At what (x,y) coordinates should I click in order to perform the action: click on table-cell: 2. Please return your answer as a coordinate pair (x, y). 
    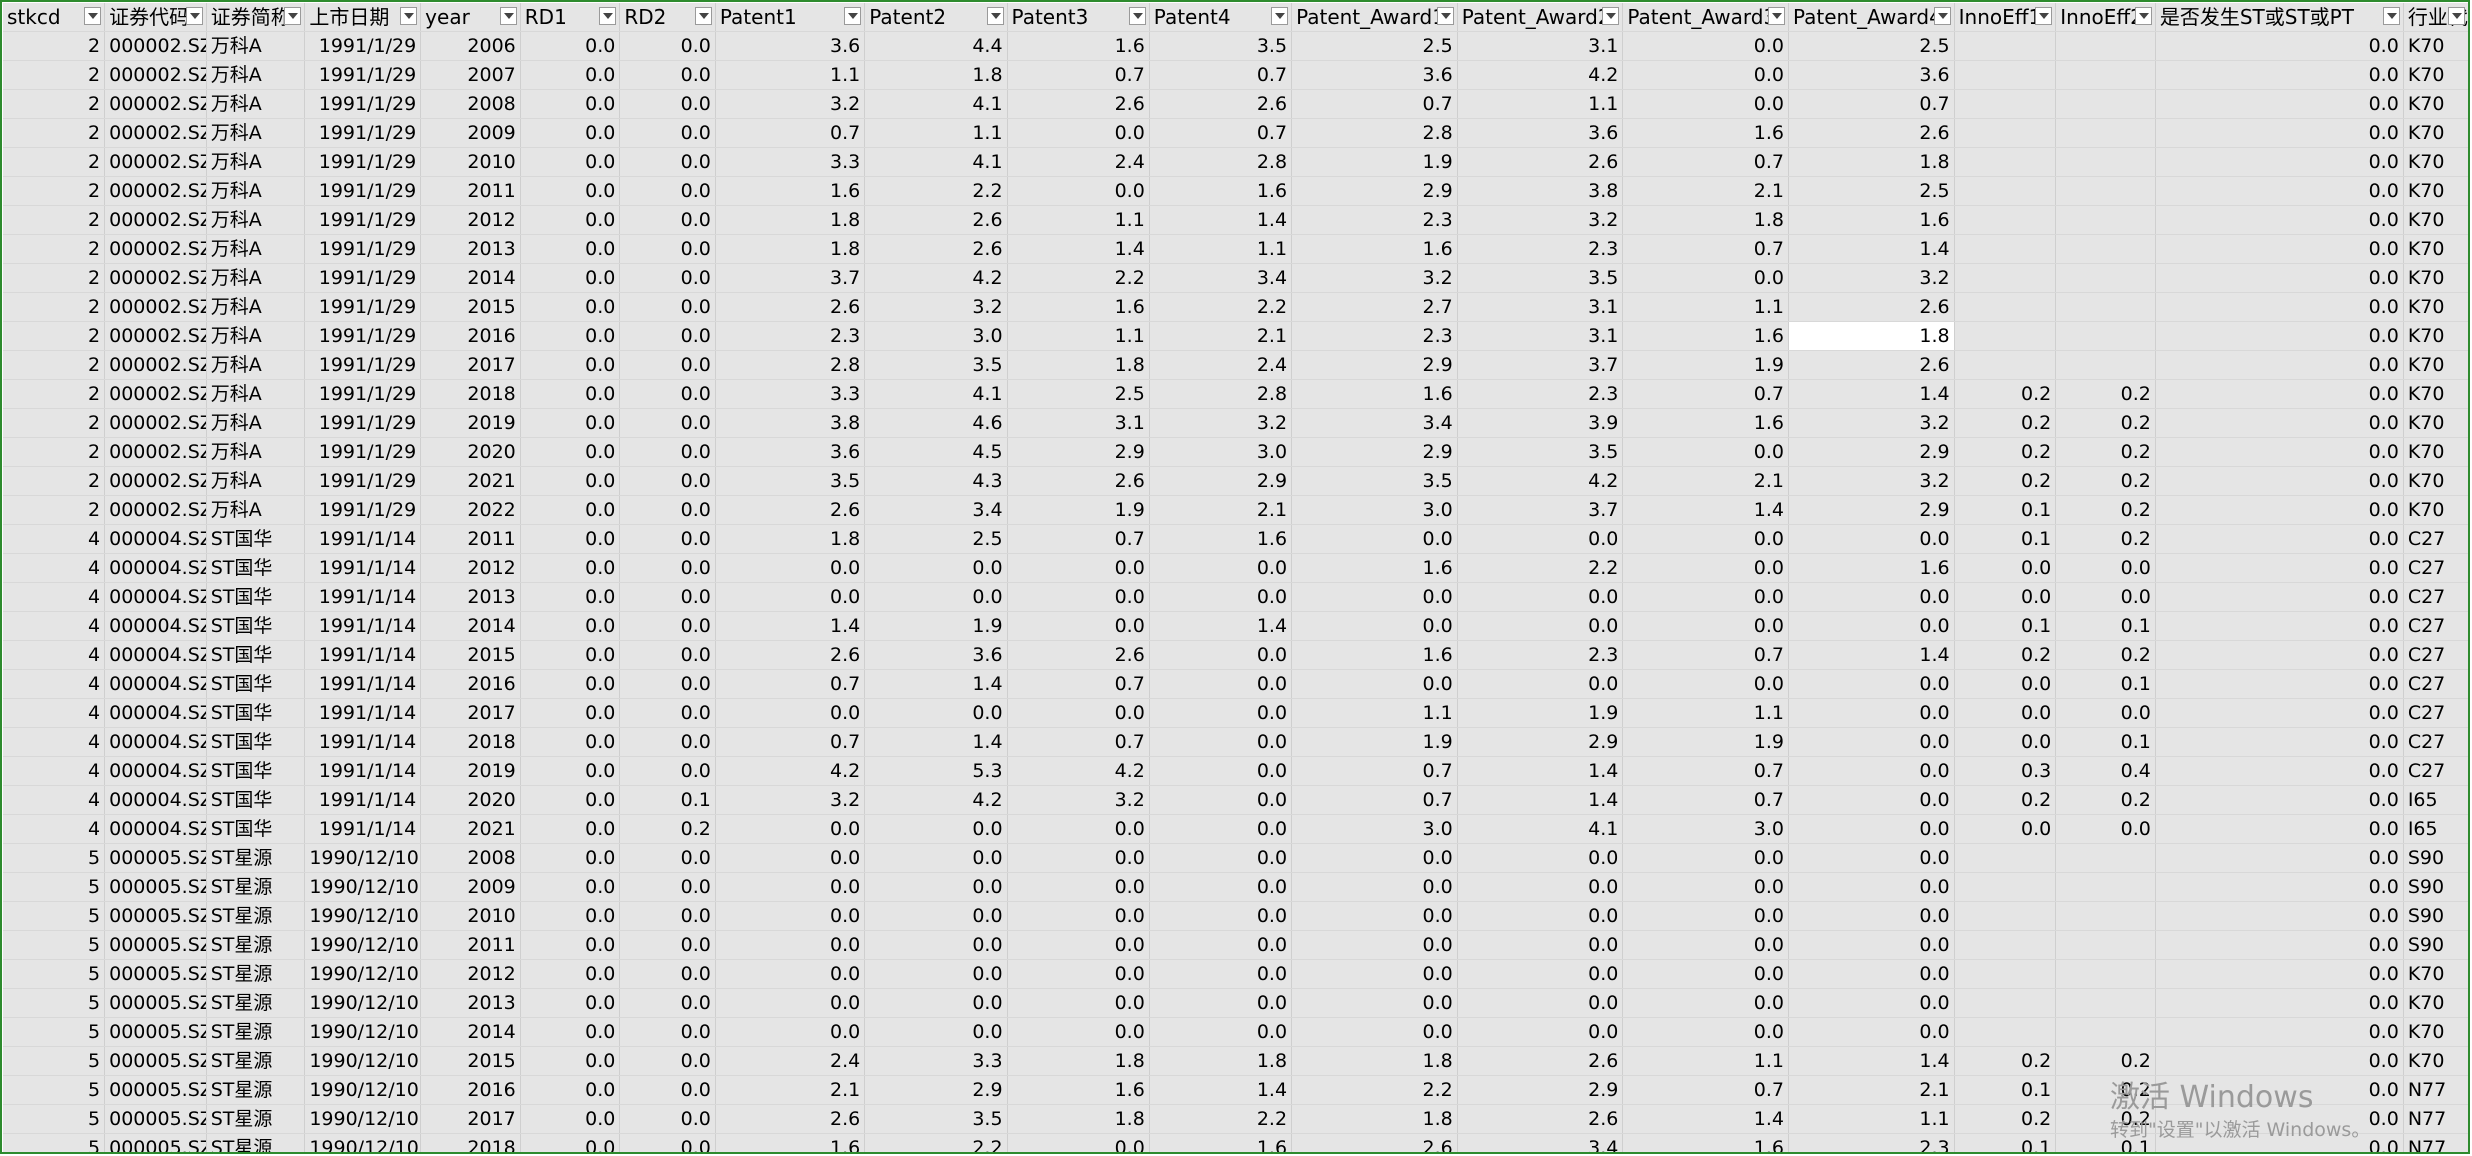
    Looking at the image, I should click on (54, 452).